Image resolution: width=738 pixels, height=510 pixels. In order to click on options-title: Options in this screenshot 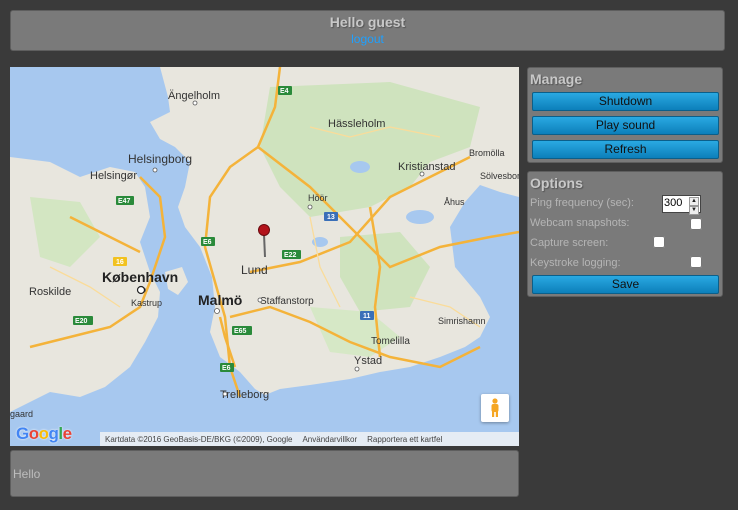, I will do `click(556, 183)`.